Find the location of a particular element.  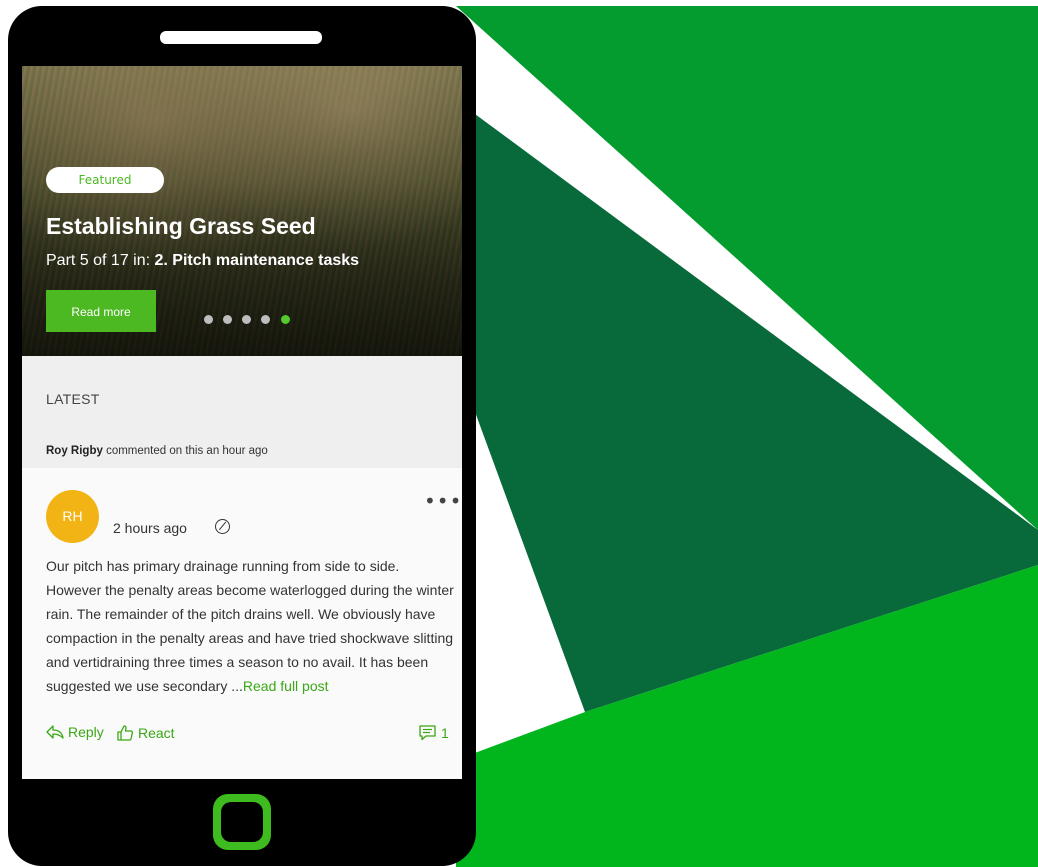

activity-line: Roy Rigby commented on this an hour ago is located at coordinates (157, 451).